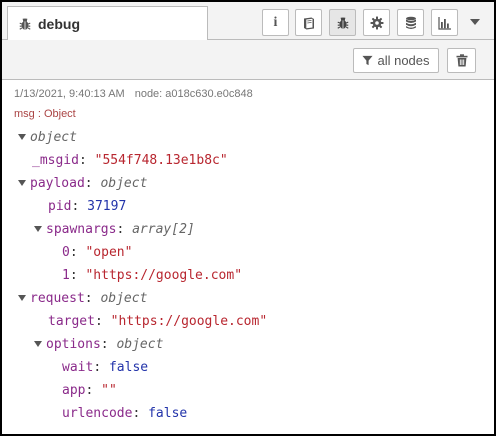 This screenshot has height=436, width=496. What do you see at coordinates (248, 21) in the screenshot?
I see `sidebar-tab-bar: debug i` at bounding box center [248, 21].